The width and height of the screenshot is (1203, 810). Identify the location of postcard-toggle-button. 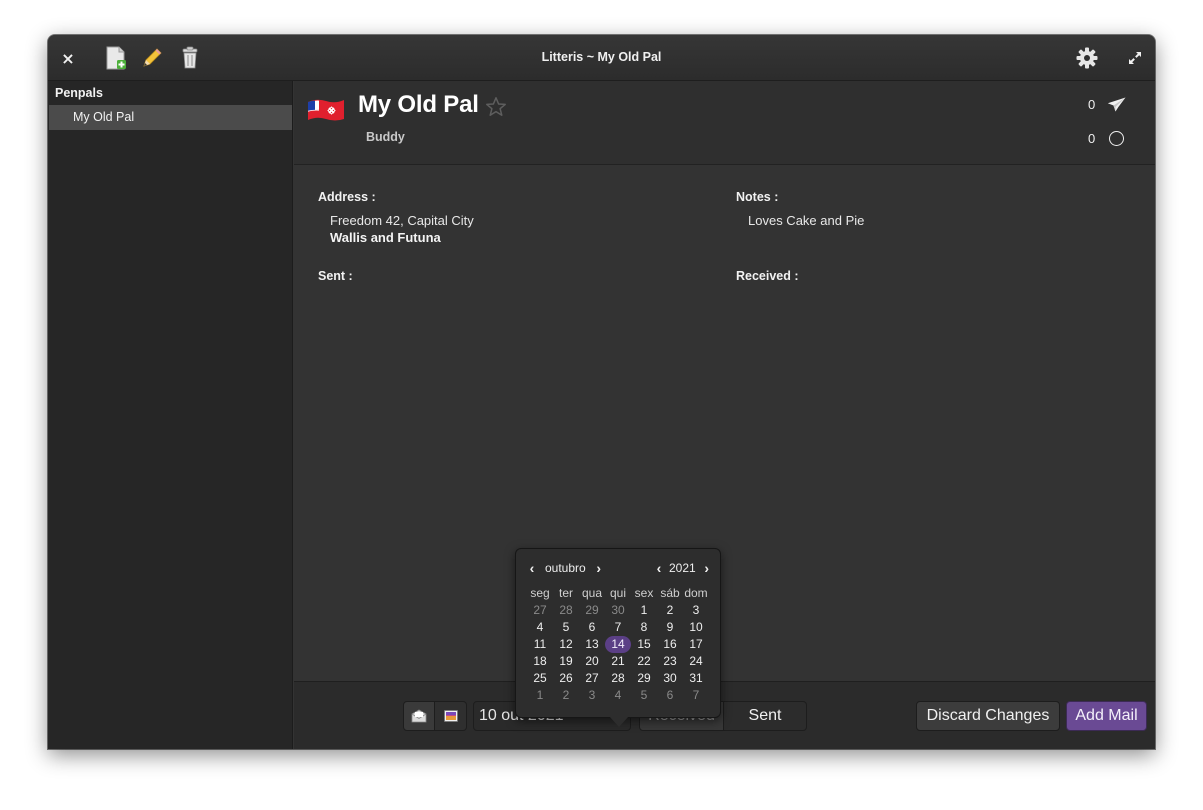
(451, 716).